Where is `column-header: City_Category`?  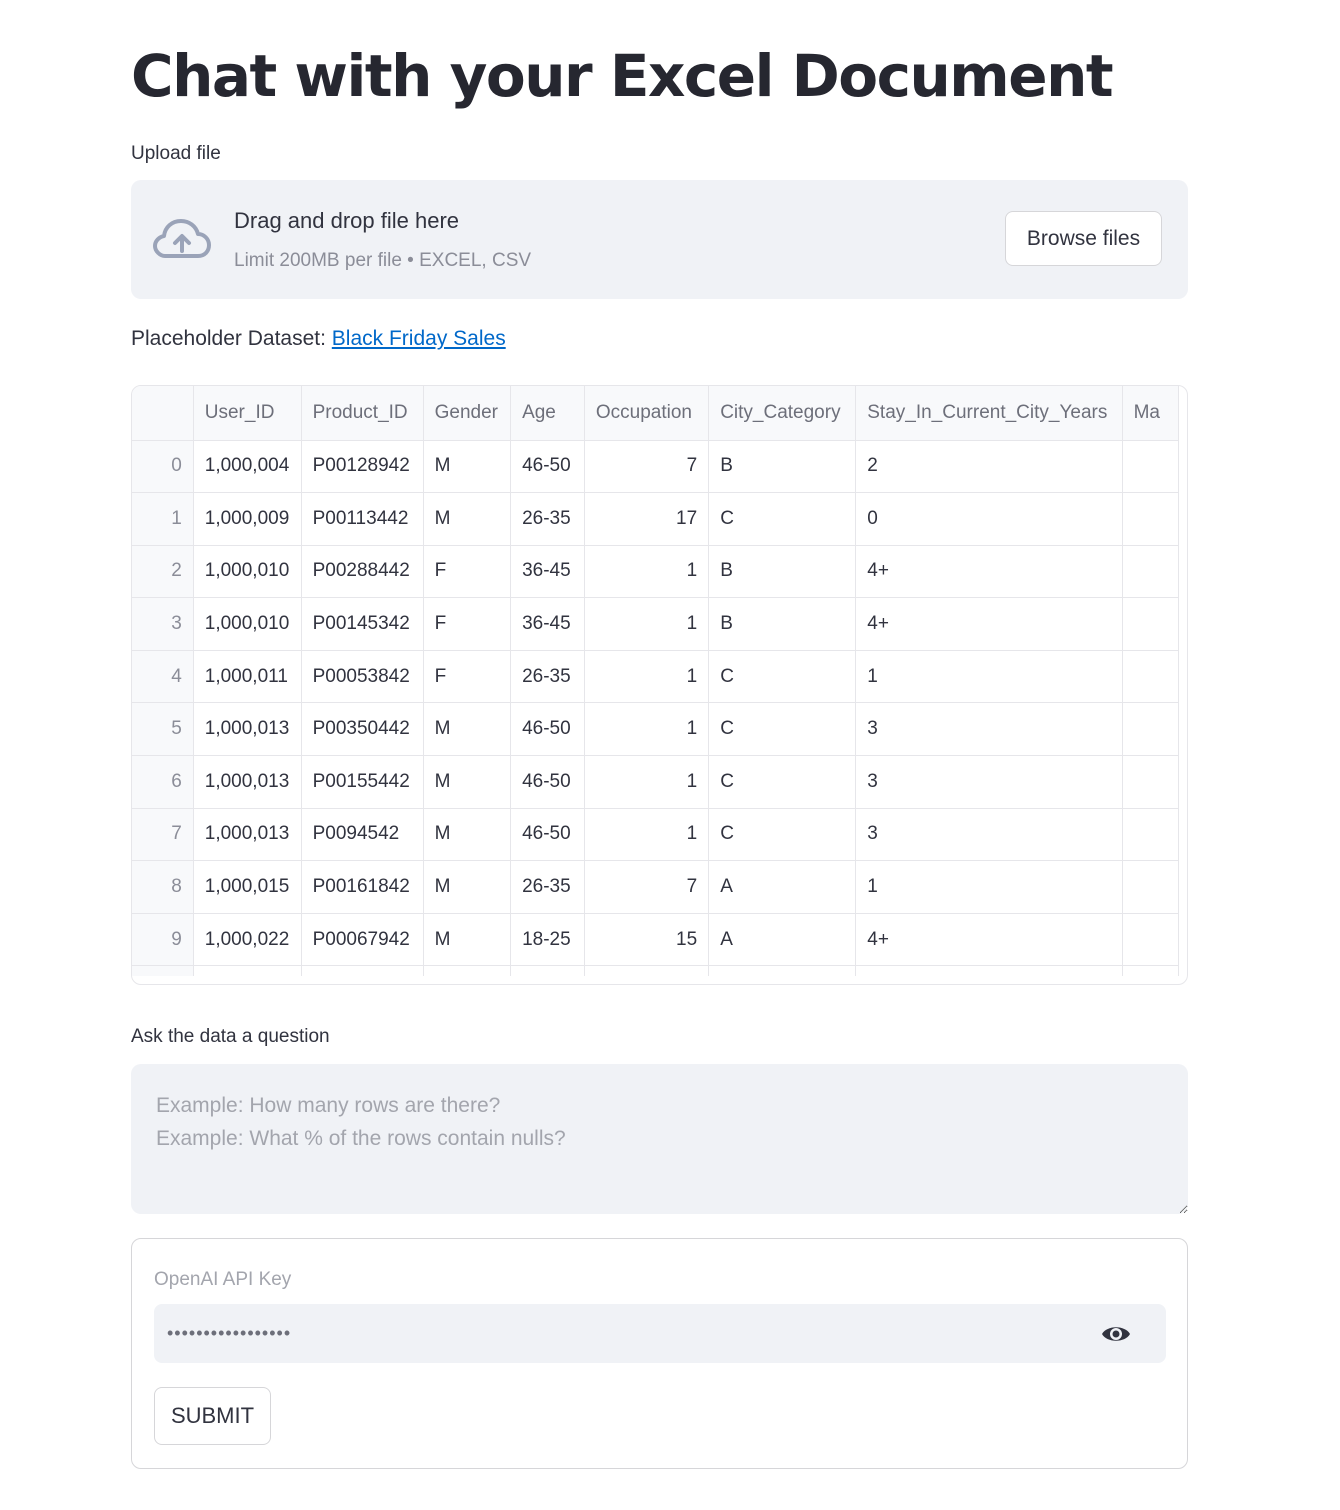 column-header: City_Category is located at coordinates (782, 413).